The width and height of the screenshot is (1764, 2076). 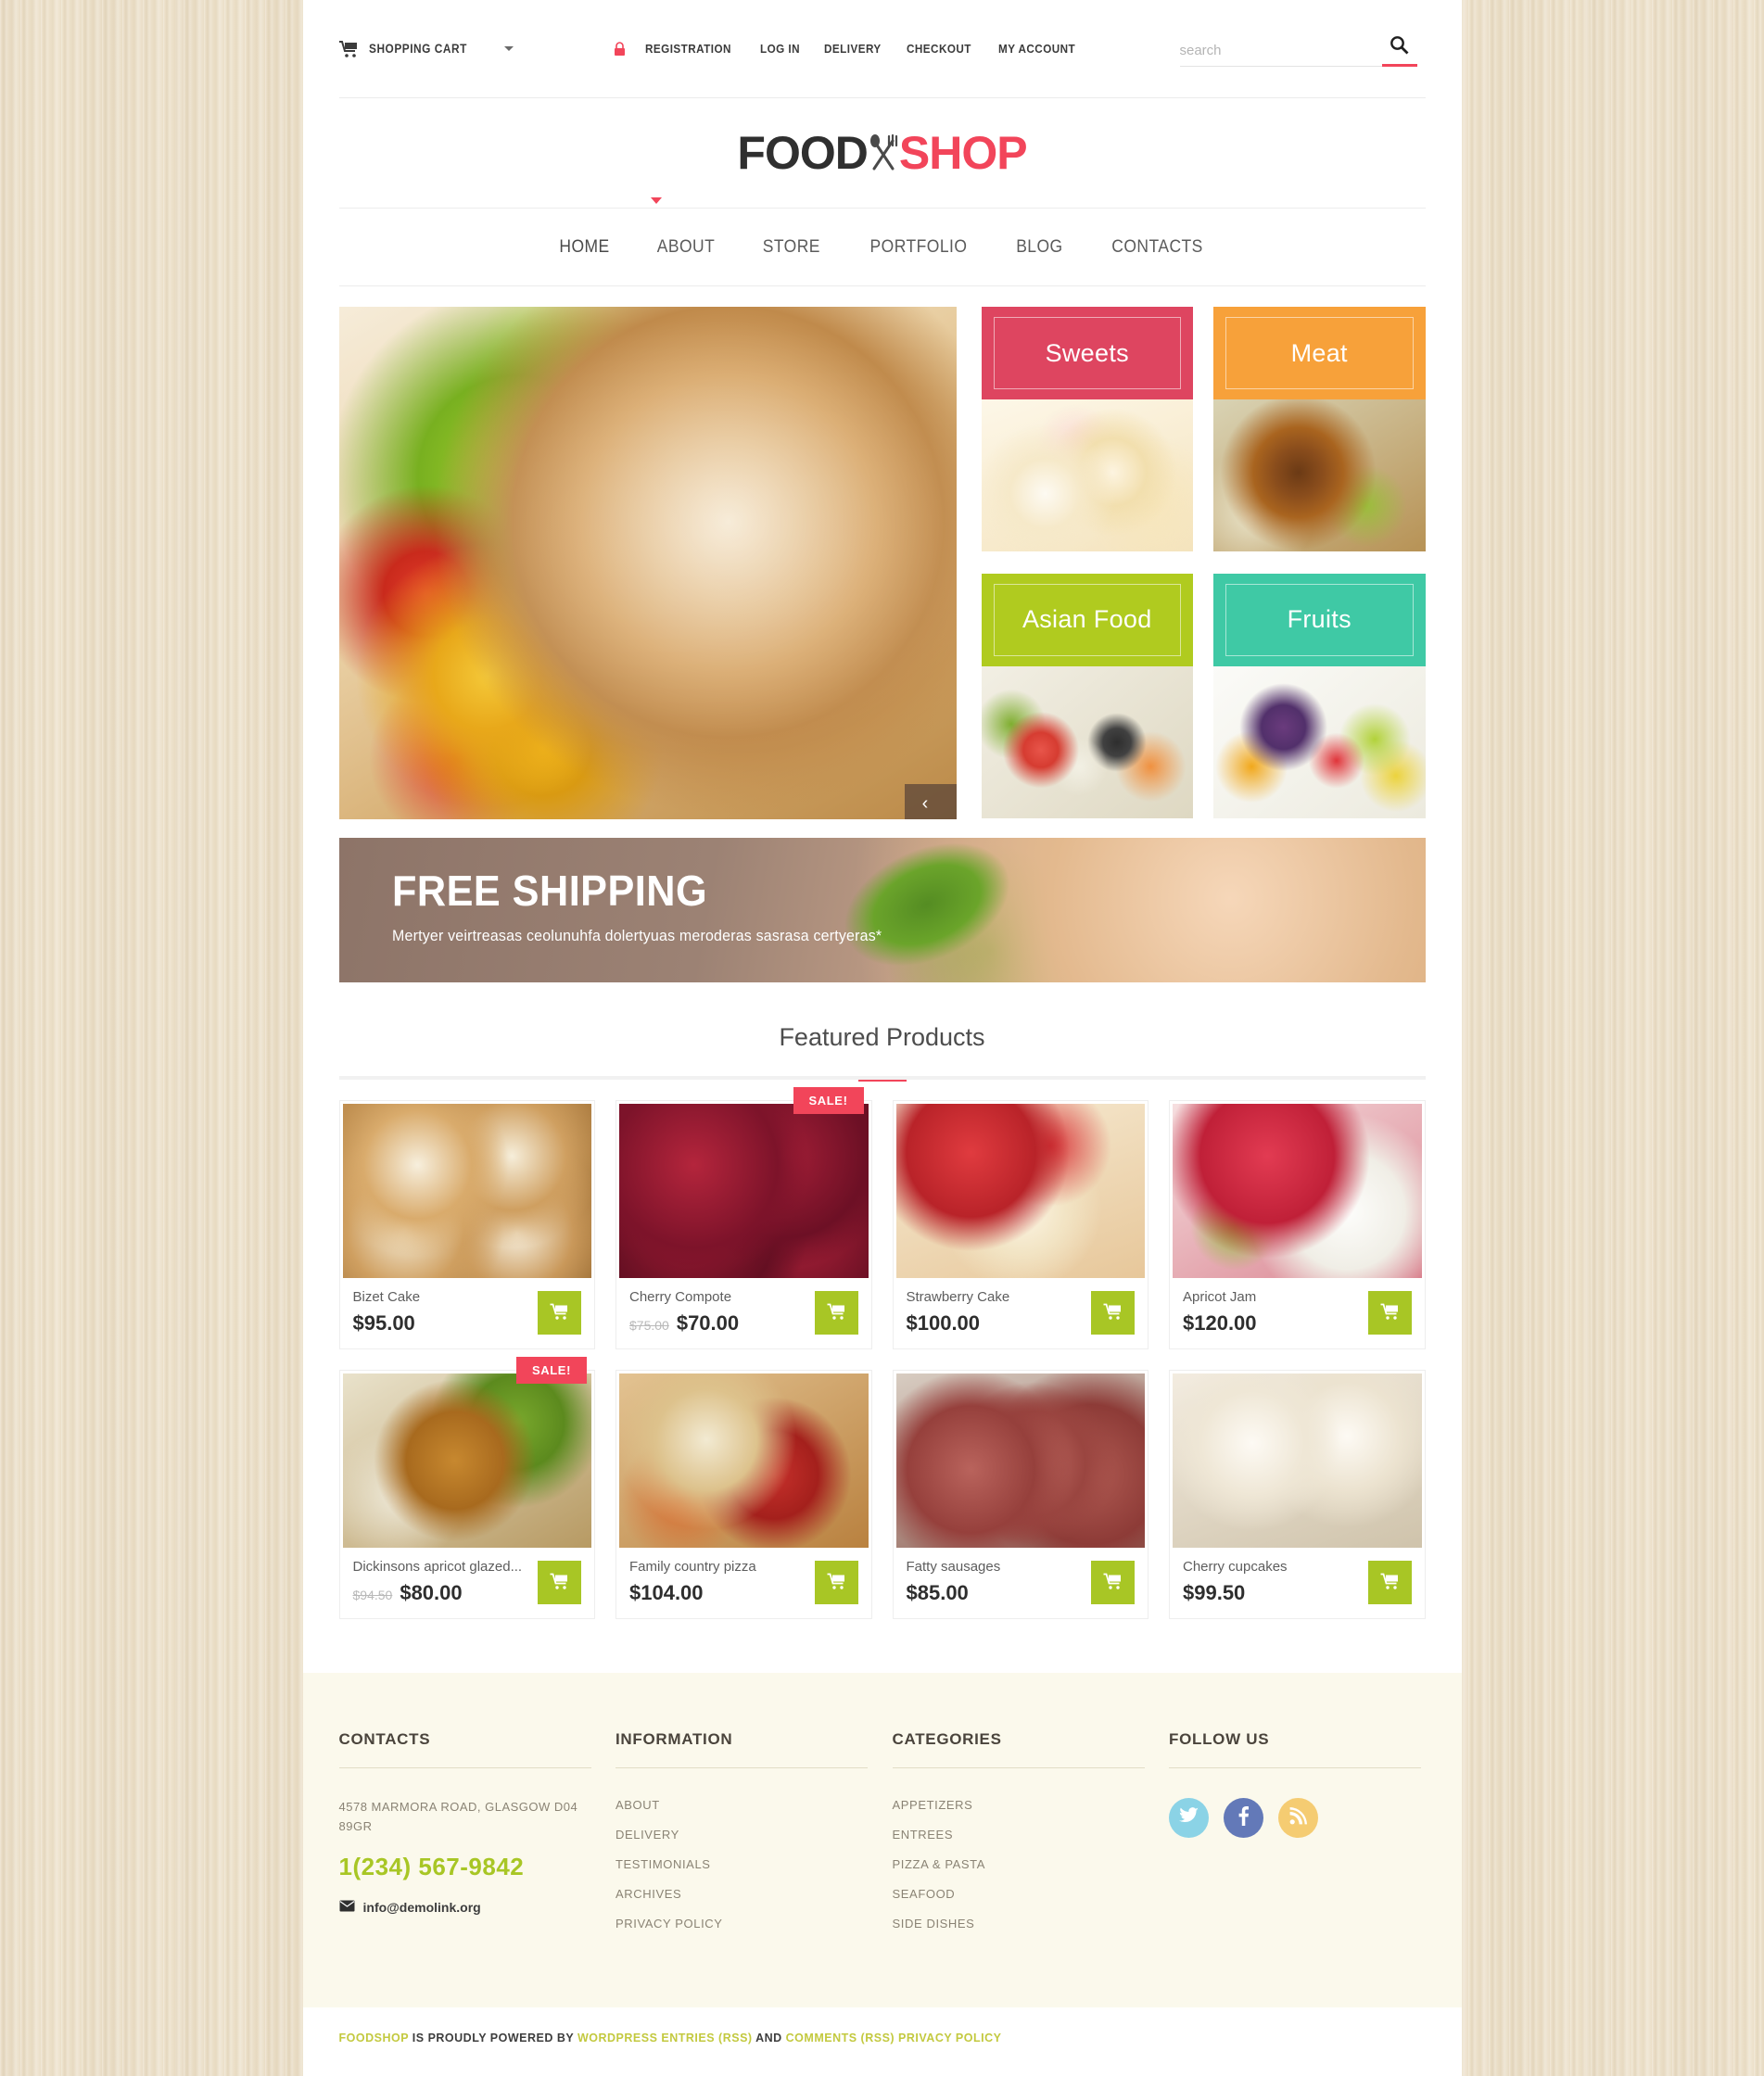 I want to click on product-price: $120.00, so click(x=1220, y=1323).